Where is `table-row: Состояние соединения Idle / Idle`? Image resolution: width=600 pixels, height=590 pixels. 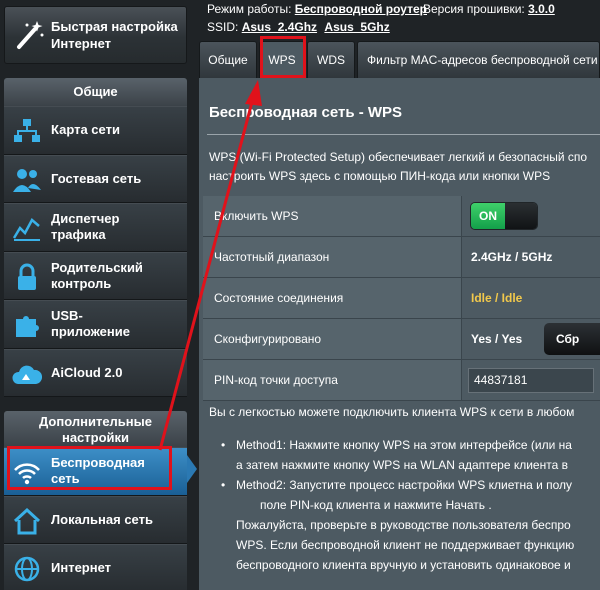
table-row: Состояние соединения Idle / Idle is located at coordinates (401, 298).